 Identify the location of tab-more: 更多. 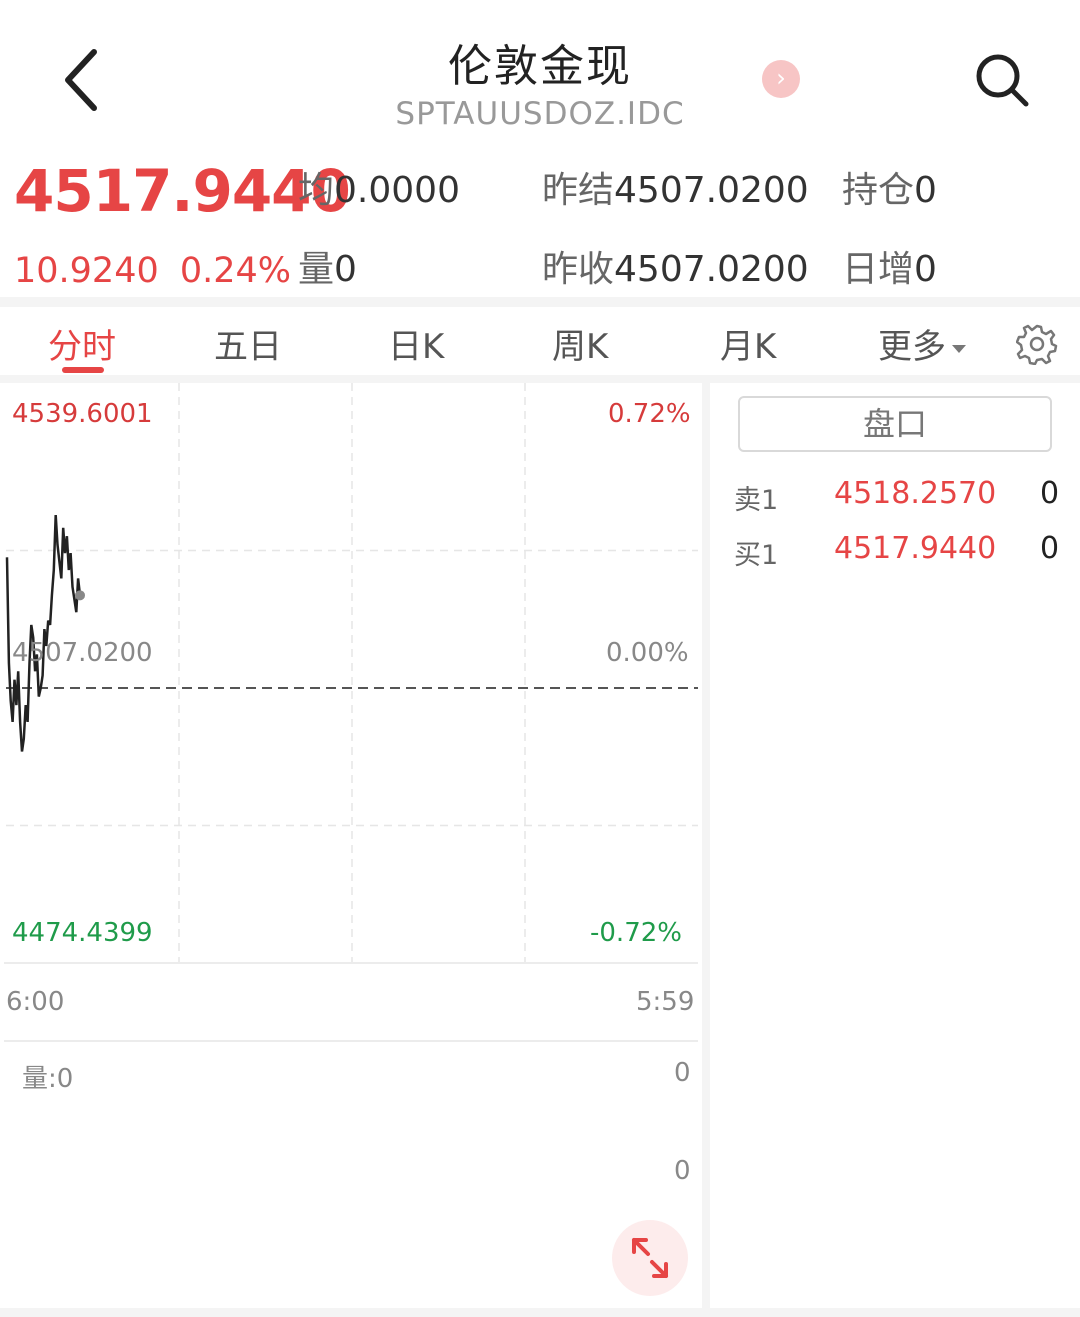
(922, 343).